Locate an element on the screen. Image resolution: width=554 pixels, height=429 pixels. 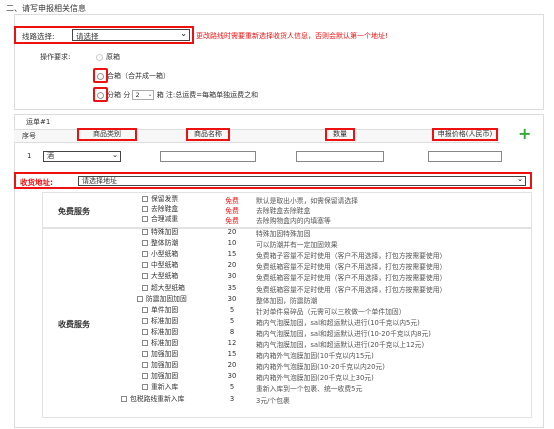
service-description: 重新入库到一个包裹、统一收费5元 is located at coordinates (309, 389).